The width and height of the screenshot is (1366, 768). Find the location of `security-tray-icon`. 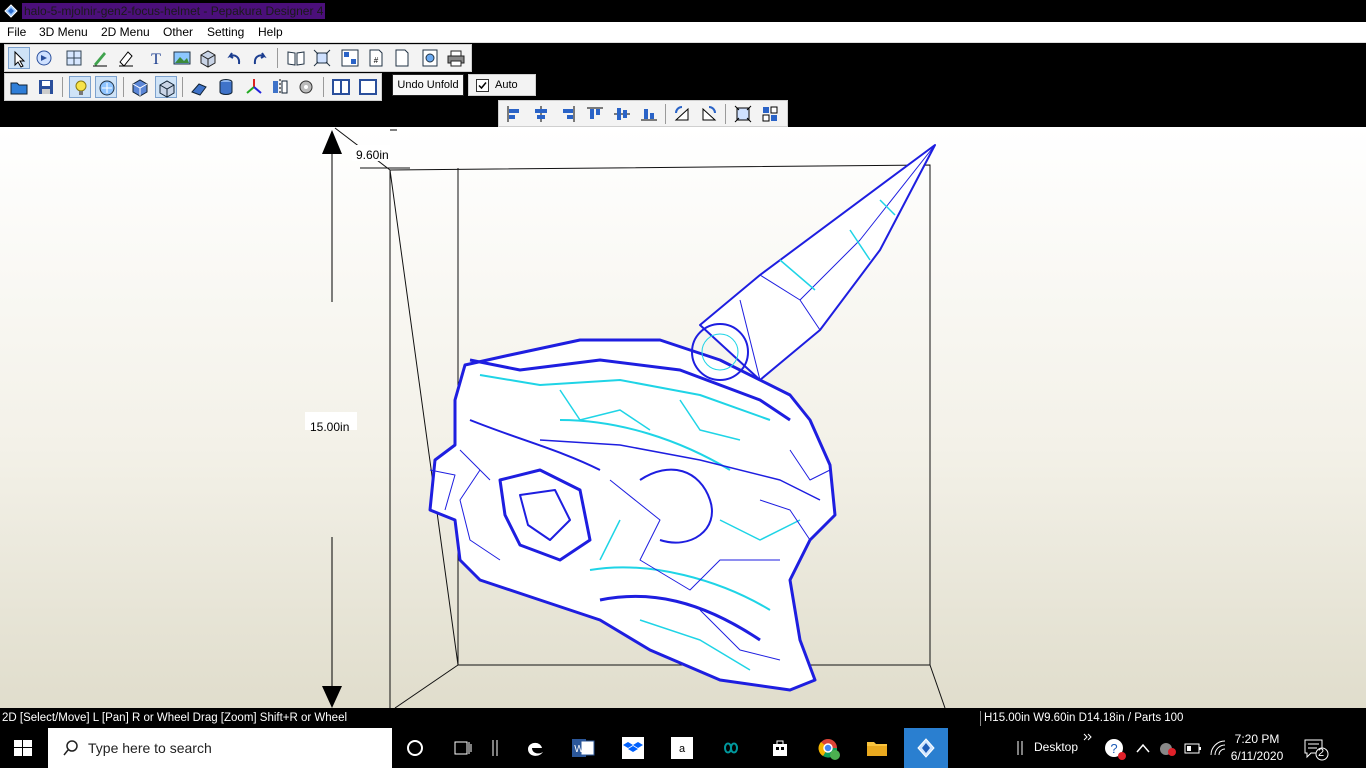

security-tray-icon is located at coordinates (1168, 749).